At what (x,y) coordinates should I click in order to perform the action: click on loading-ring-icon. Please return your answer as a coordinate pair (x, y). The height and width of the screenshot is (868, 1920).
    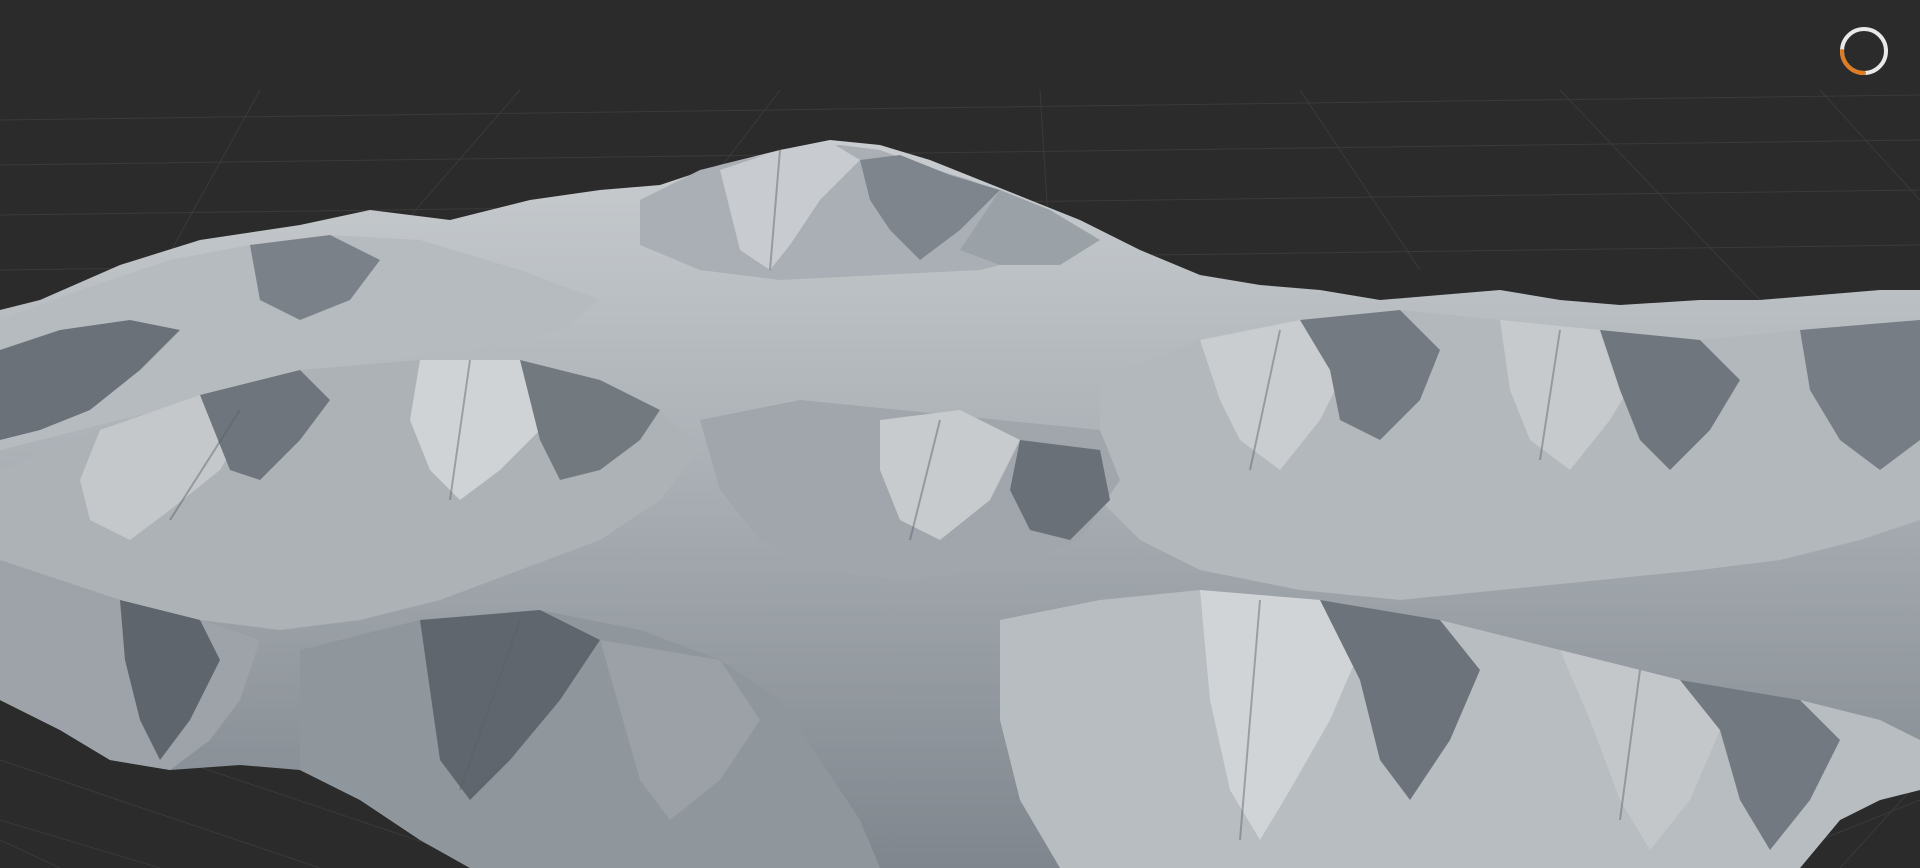
    Looking at the image, I should click on (1864, 51).